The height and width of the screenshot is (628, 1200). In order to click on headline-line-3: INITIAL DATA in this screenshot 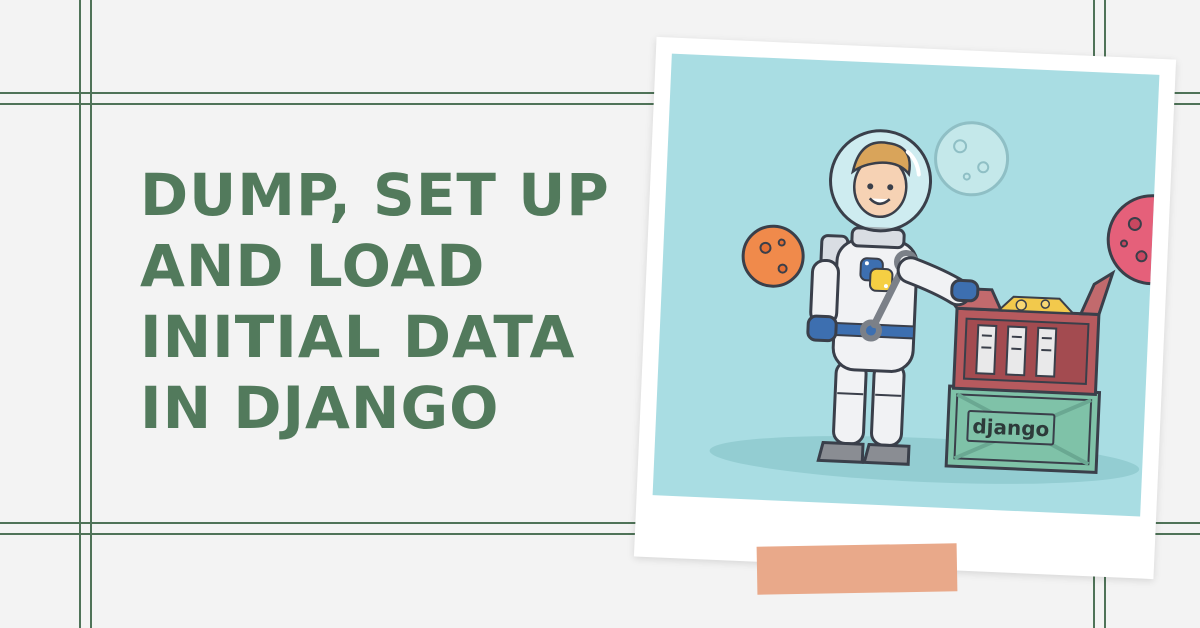, I will do `click(358, 337)`.